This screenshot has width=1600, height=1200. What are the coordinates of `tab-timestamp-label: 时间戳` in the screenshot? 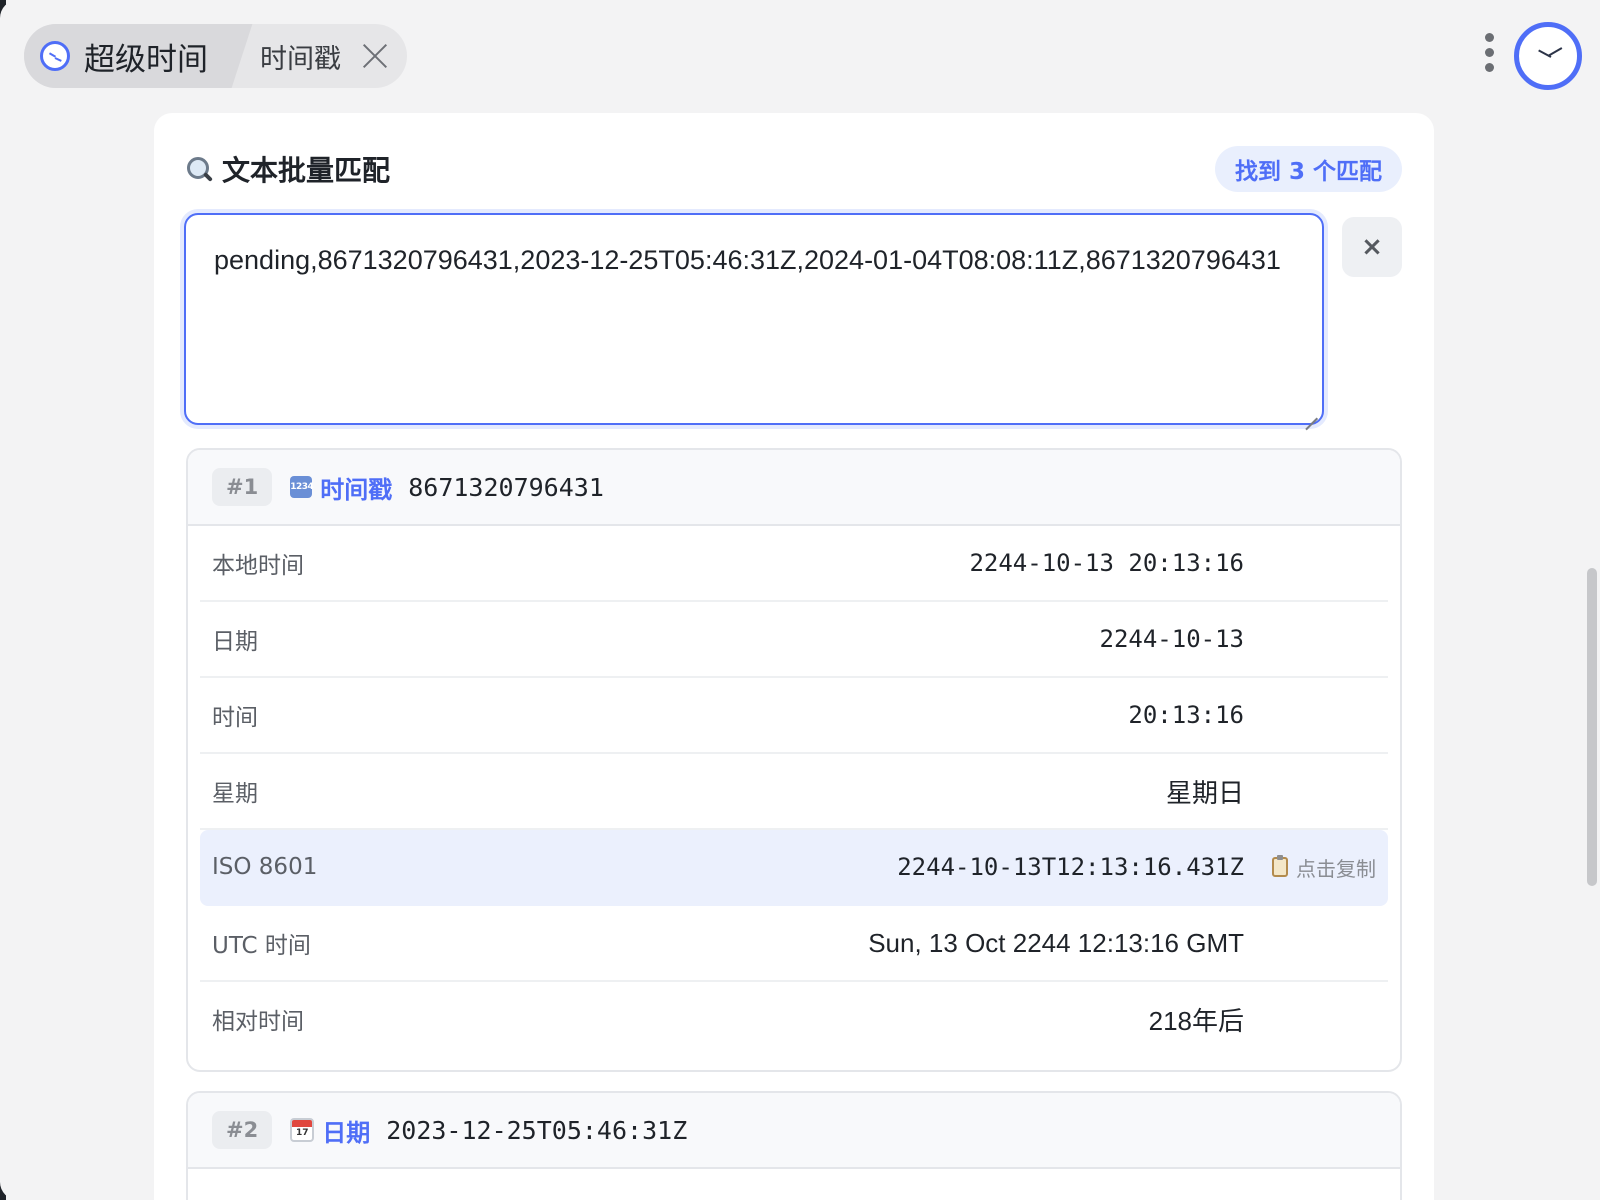 It's located at (300, 59).